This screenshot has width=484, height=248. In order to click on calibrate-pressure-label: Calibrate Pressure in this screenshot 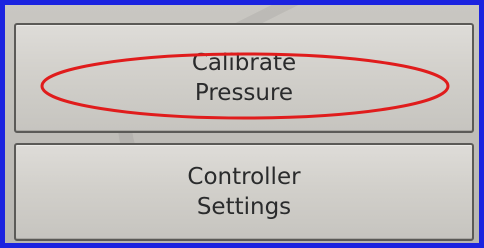, I will do `click(244, 78)`.